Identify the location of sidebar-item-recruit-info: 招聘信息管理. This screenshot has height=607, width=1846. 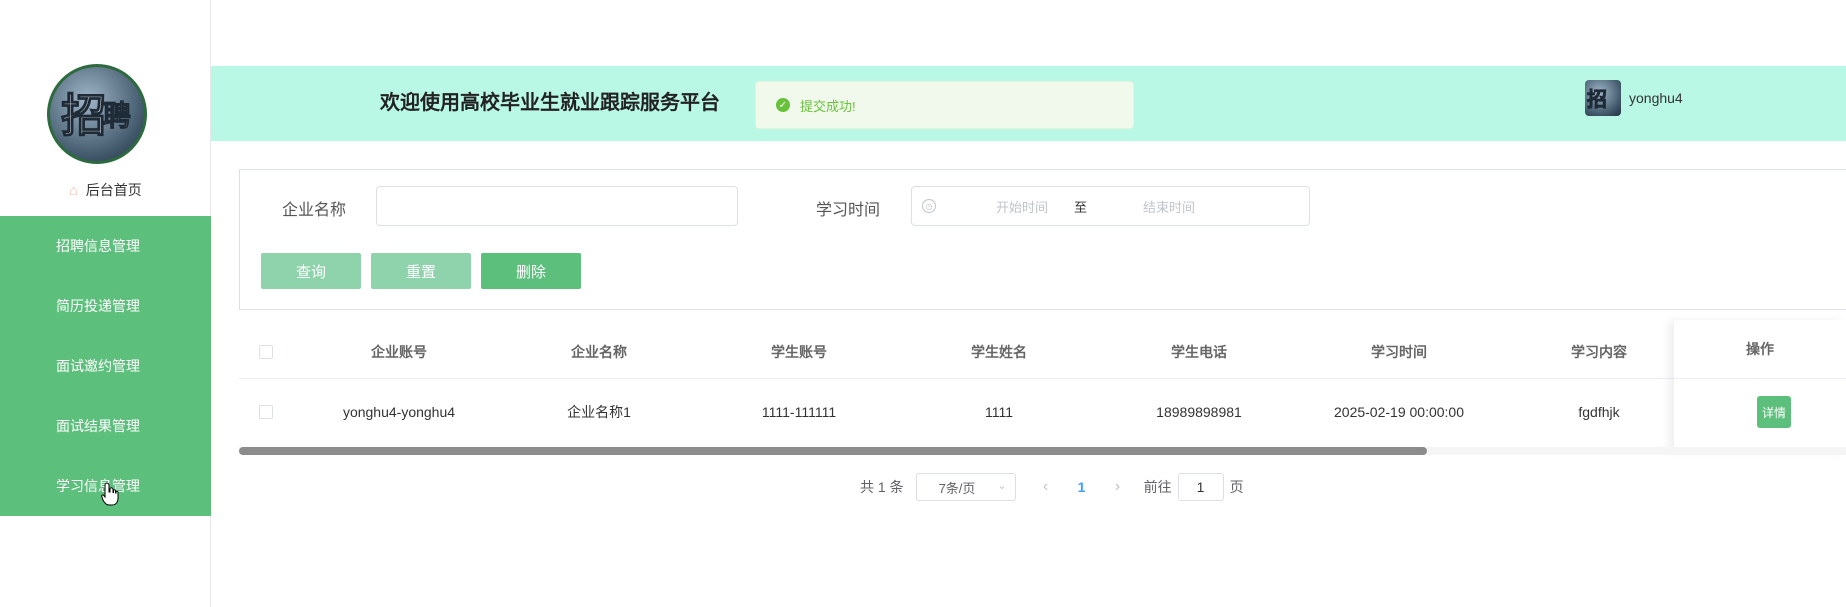
(105, 246).